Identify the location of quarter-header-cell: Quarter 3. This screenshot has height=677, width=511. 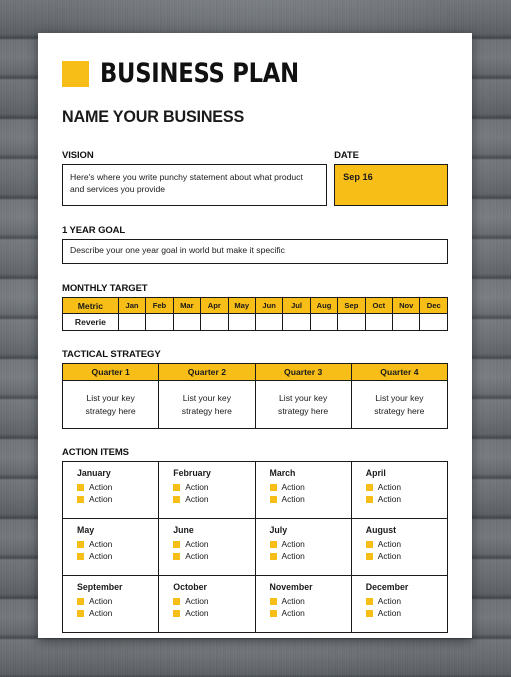
(303, 372).